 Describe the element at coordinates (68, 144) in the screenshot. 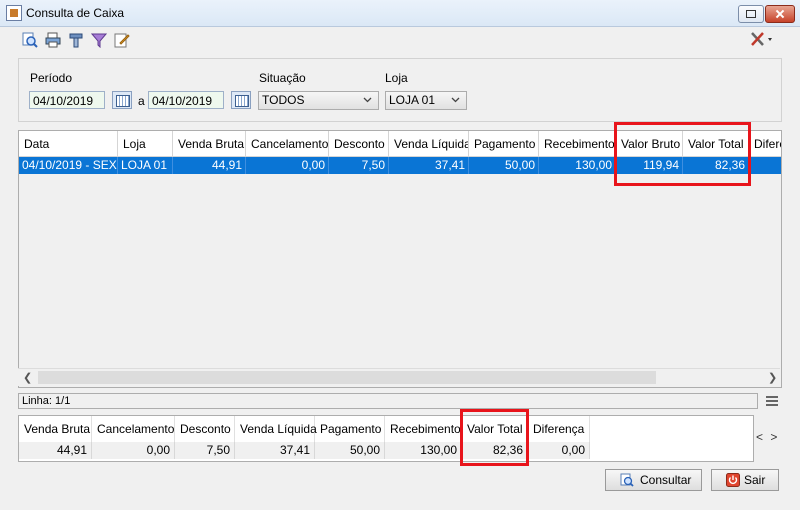

I see `column-header: Data` at that location.